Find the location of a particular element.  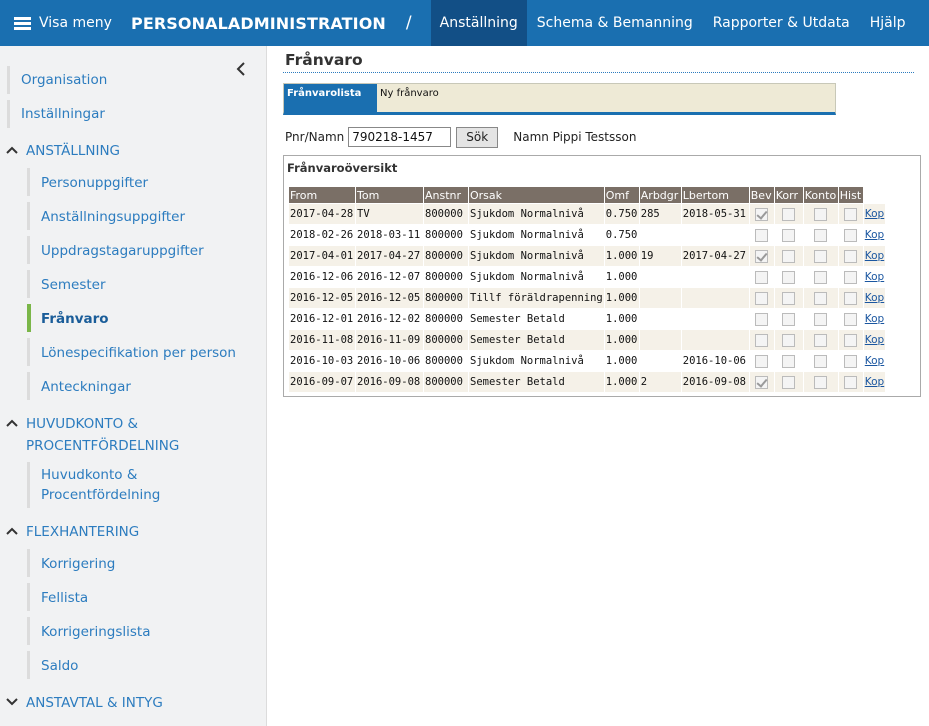

nav-hjalp: Hjälp is located at coordinates (888, 23).